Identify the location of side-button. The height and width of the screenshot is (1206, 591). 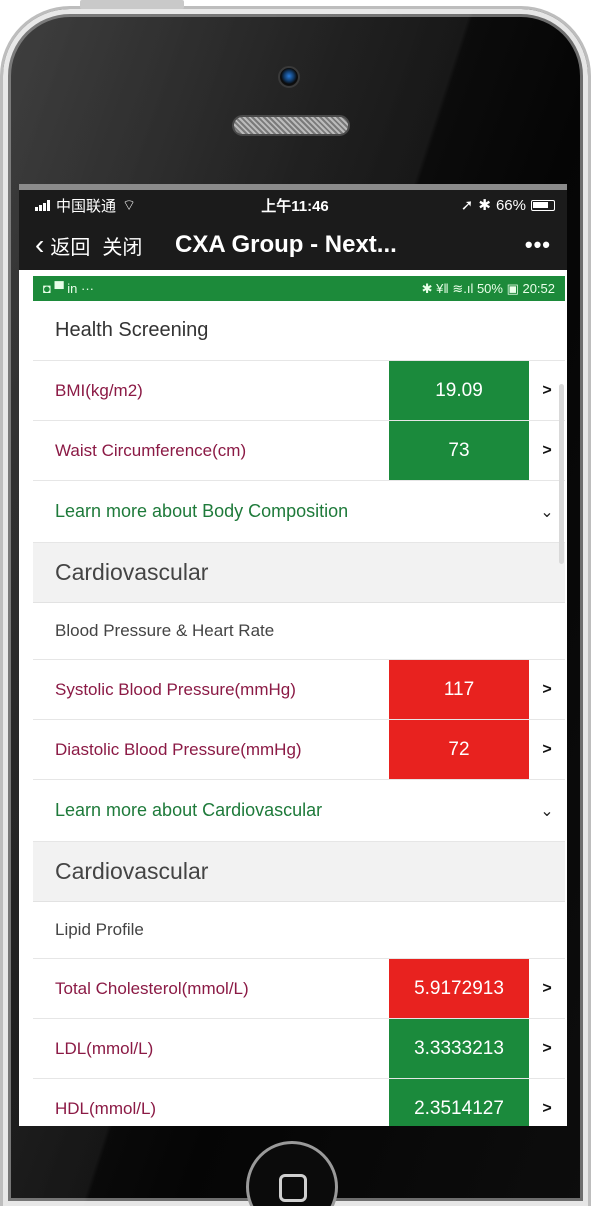
(132, 4).